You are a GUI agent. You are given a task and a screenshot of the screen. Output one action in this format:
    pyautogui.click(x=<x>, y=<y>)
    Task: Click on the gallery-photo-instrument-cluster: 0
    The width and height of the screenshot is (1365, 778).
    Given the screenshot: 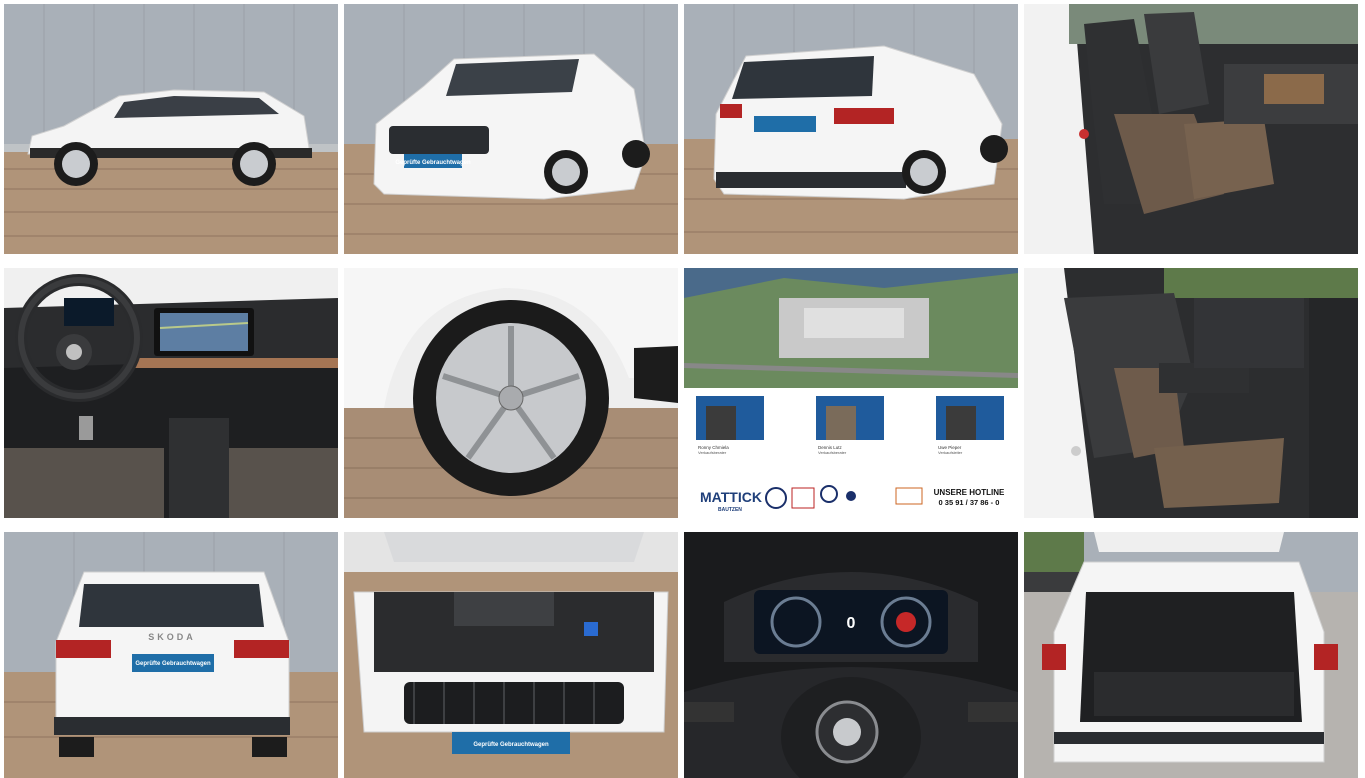 What is the action you would take?
    pyautogui.click(x=851, y=655)
    